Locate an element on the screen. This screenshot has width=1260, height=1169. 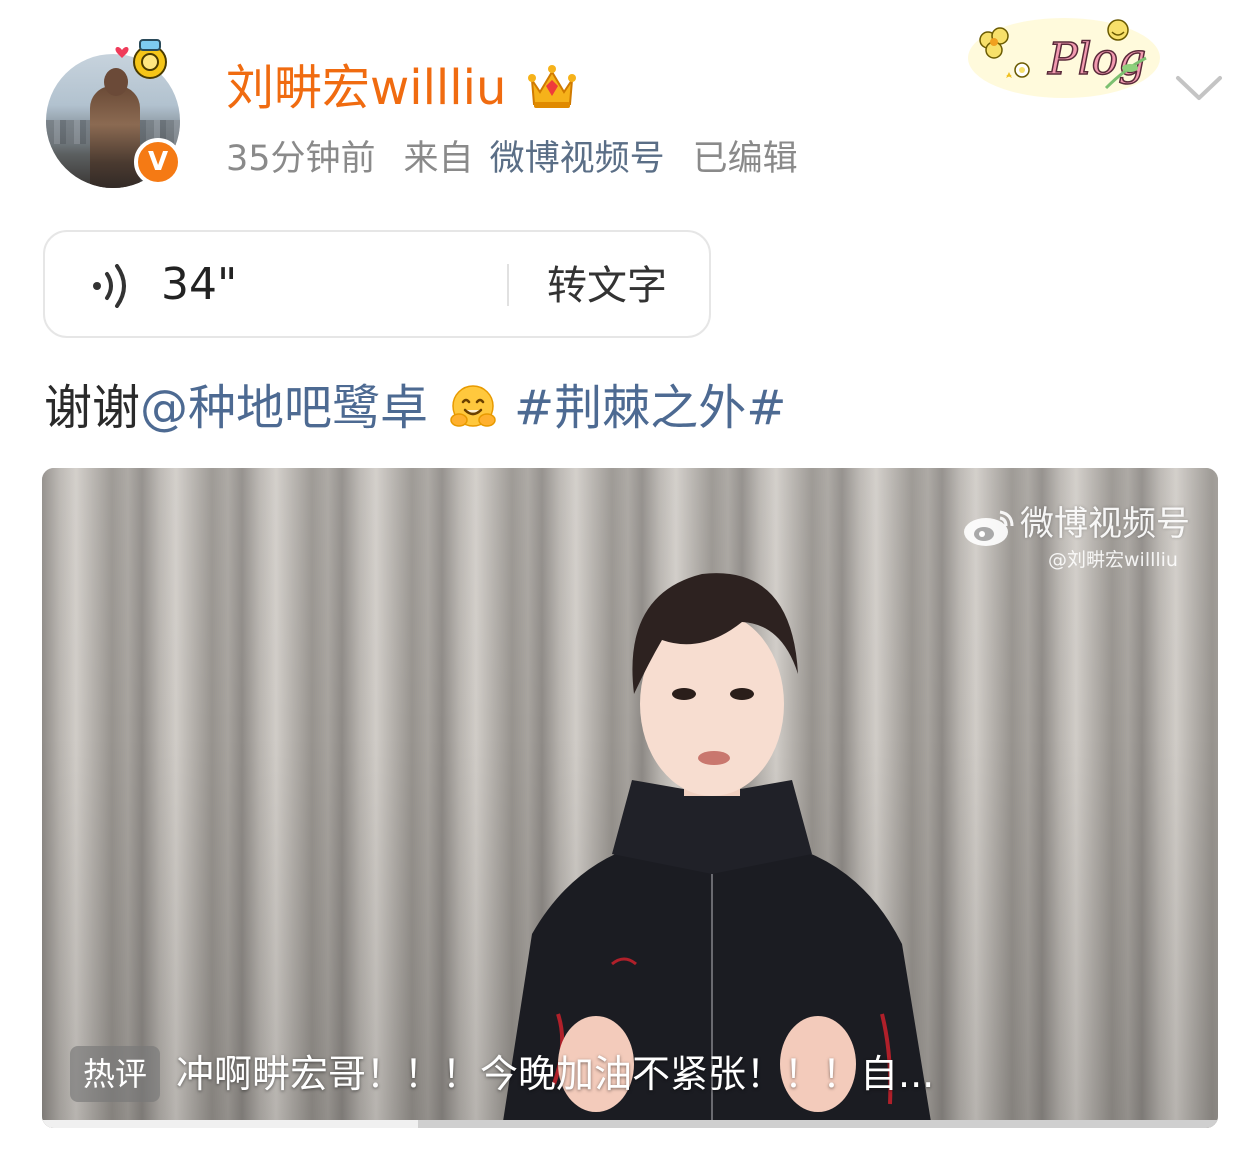
post-text: 谢谢@种地吧鹭卓 #荆棘之外# is located at coordinates (415, 408).